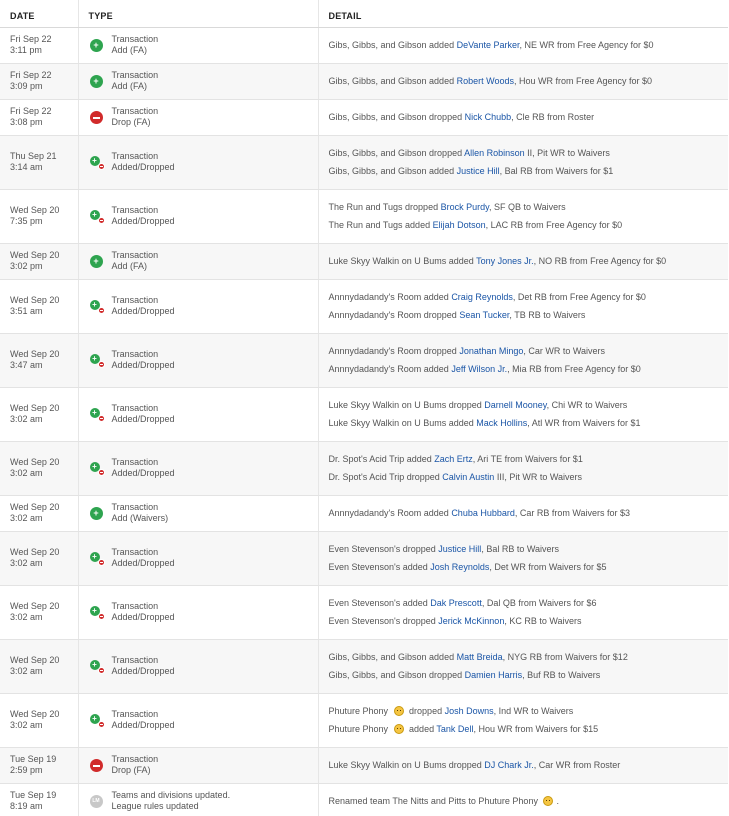 The image size is (729, 816). I want to click on date-day: Thu Sep 21, so click(33, 156).